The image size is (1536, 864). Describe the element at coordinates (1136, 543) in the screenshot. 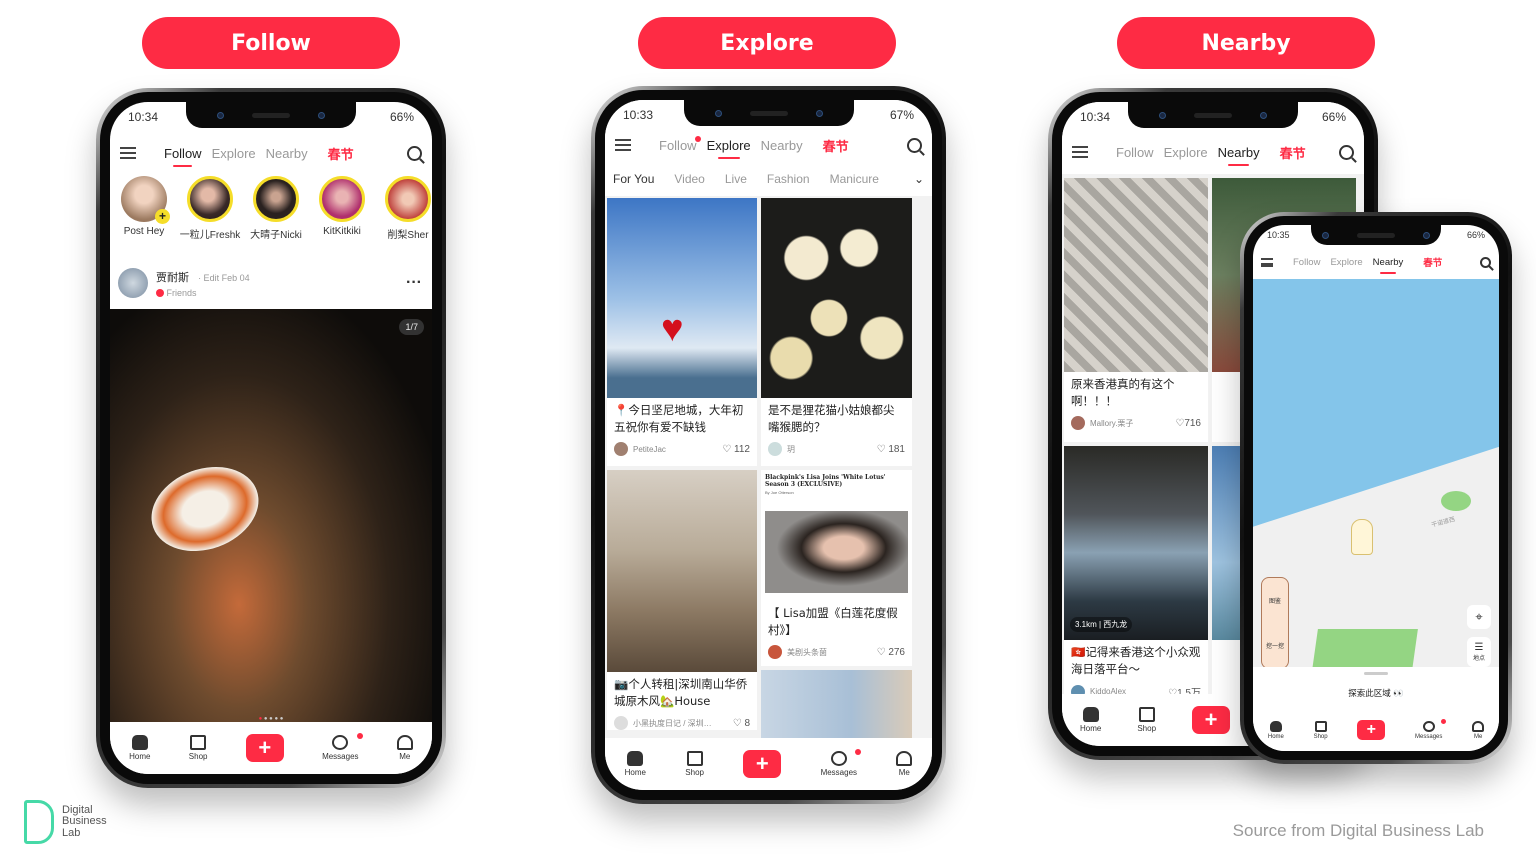

I see `card-image: 3.1km | 西九龙` at that location.